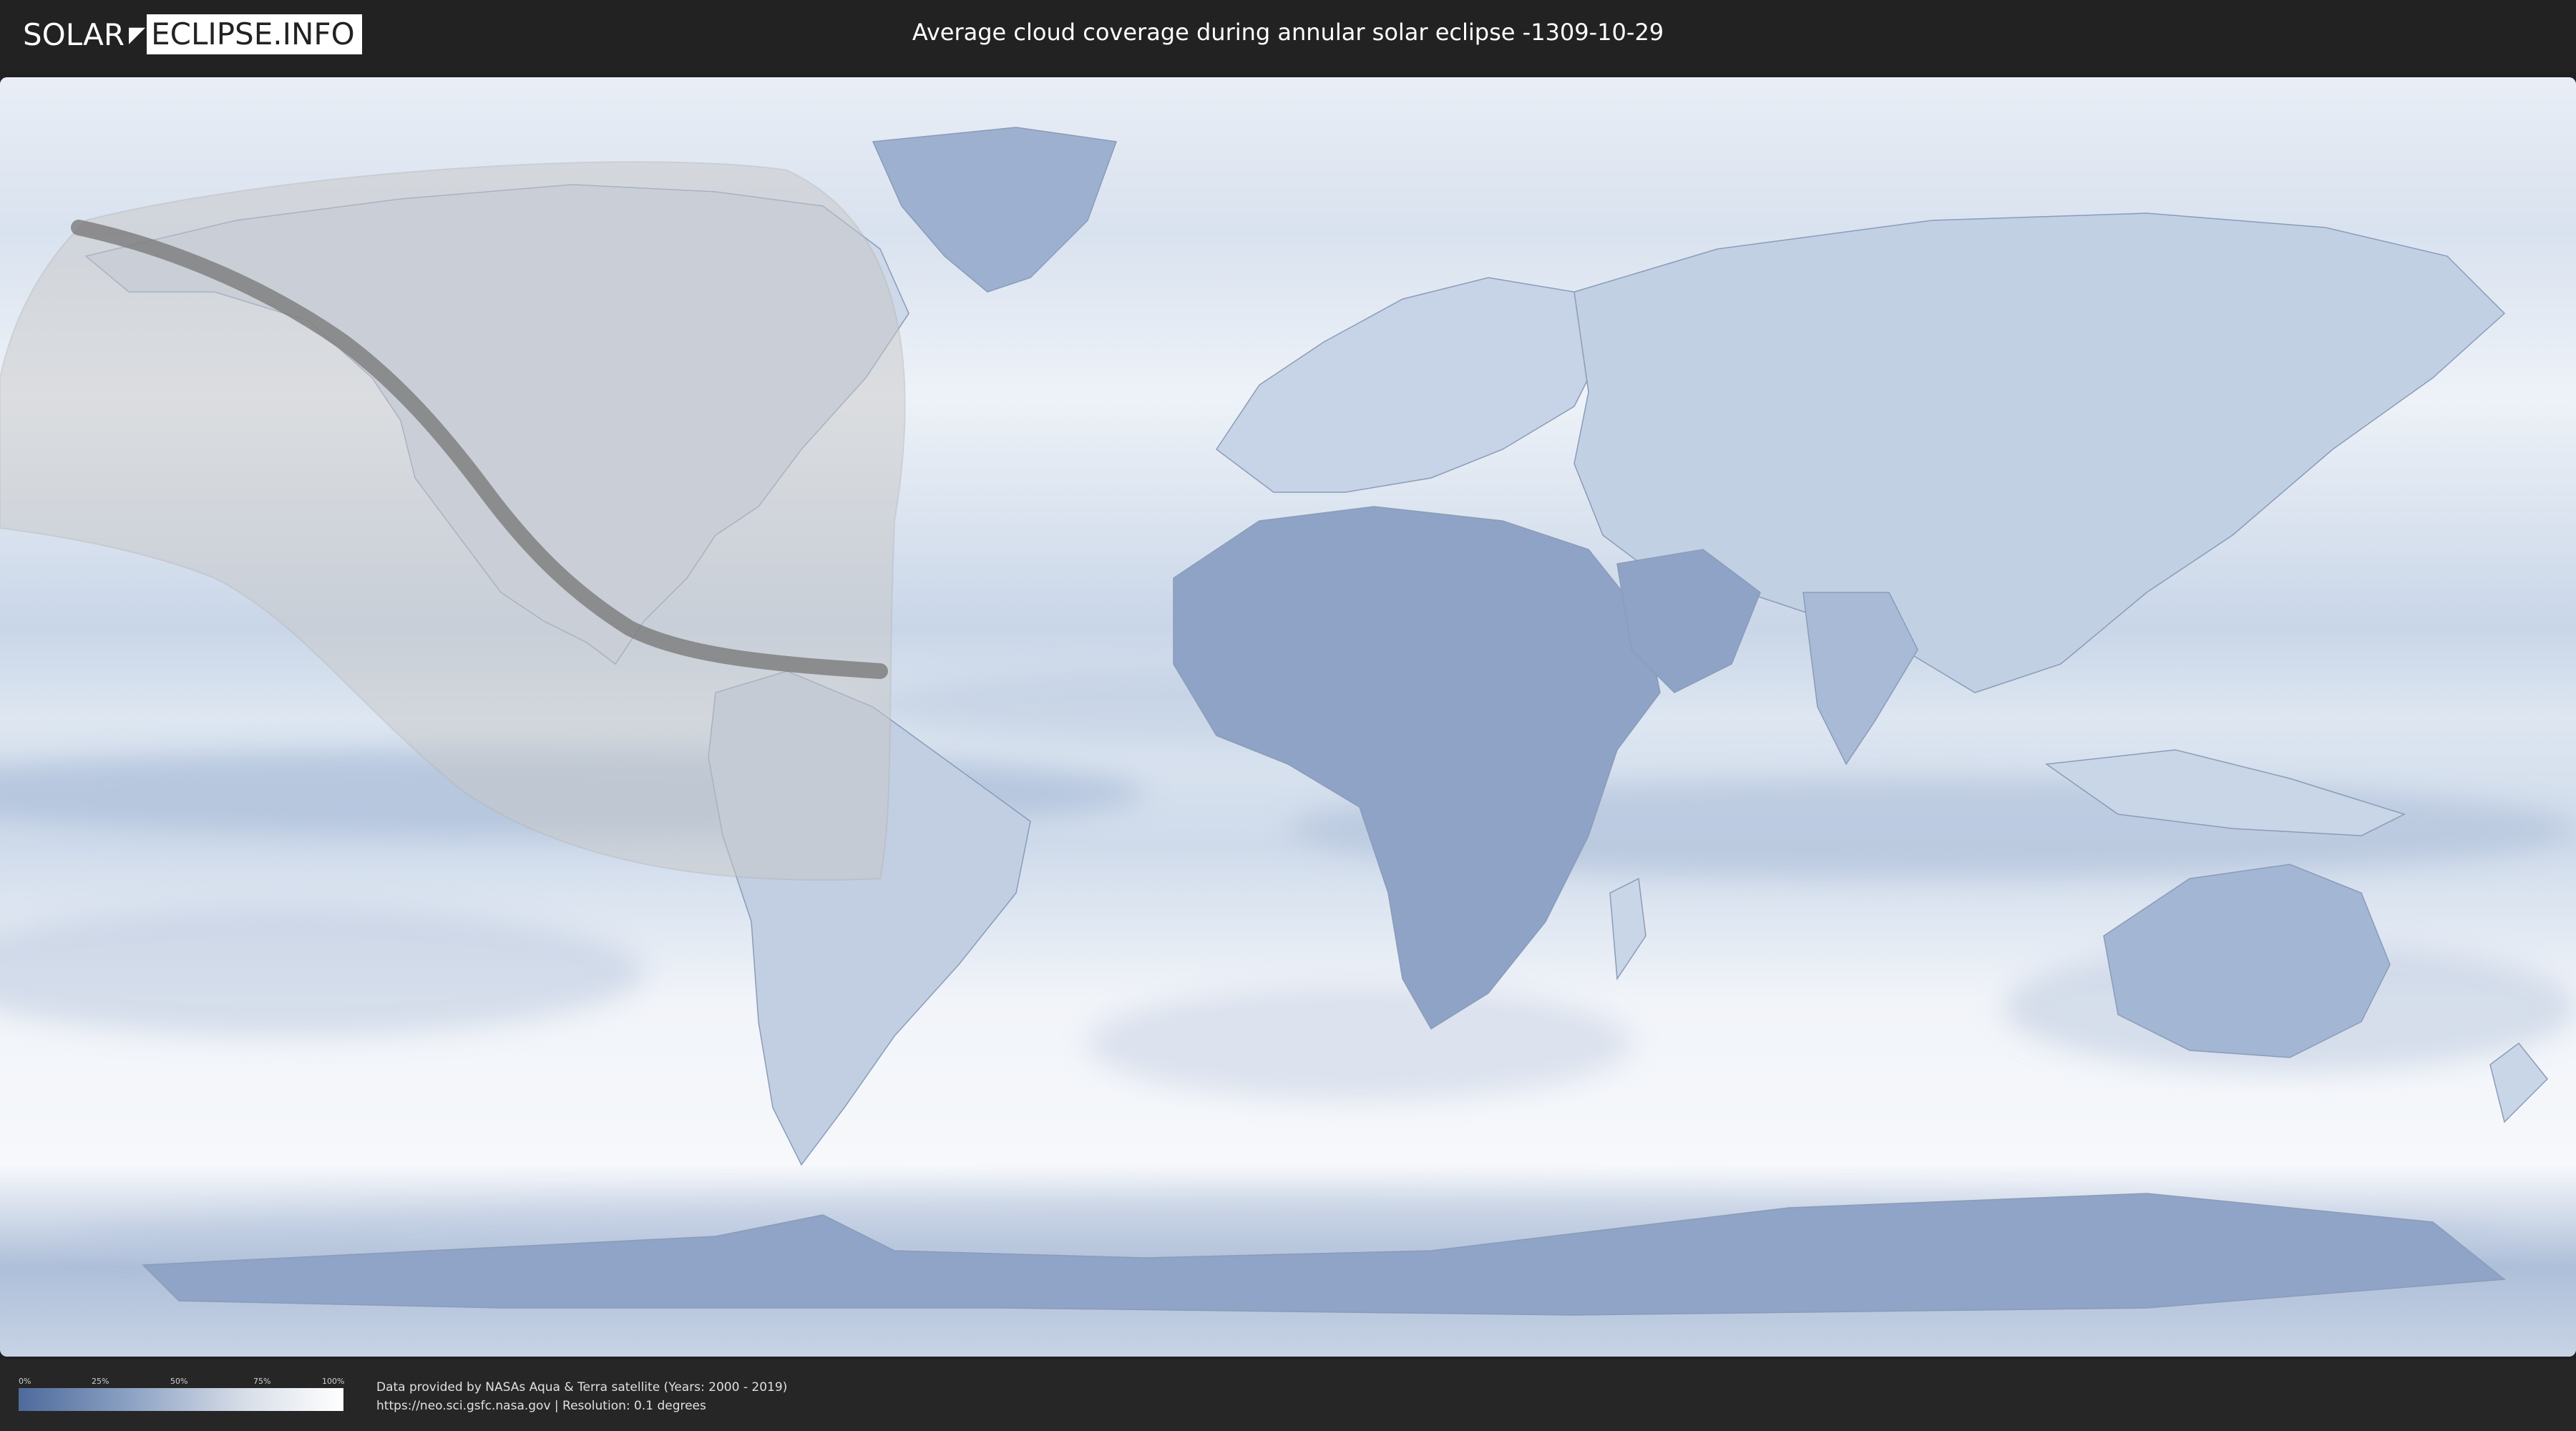  I want to click on legend-tick-25: 25%, so click(100, 1382).